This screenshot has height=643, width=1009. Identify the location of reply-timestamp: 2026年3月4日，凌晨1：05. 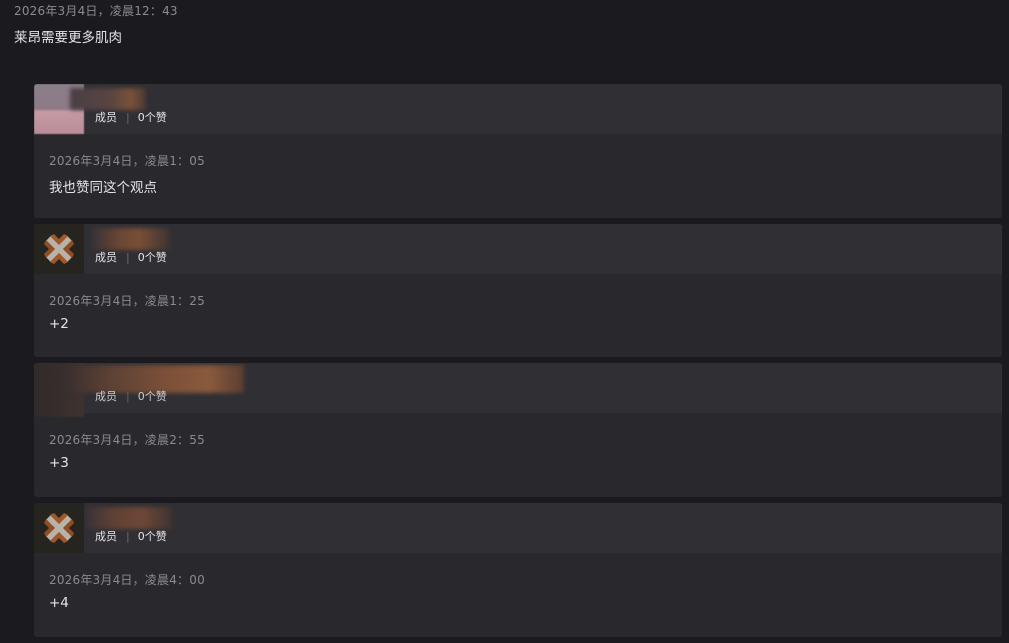
(127, 161).